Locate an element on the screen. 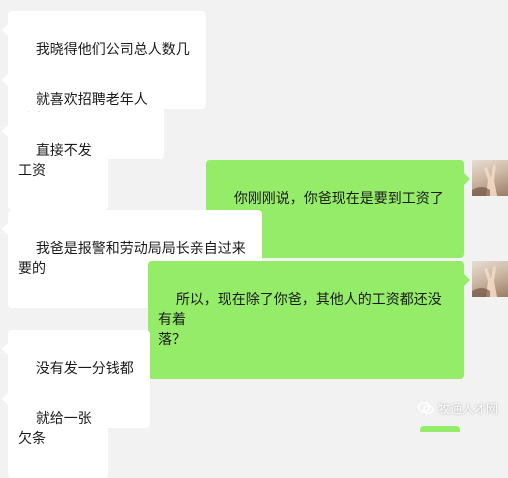 Image resolution: width=508 pixels, height=478 pixels. message-bubble-incoming: 就给一张欠条 is located at coordinates (55, 429).